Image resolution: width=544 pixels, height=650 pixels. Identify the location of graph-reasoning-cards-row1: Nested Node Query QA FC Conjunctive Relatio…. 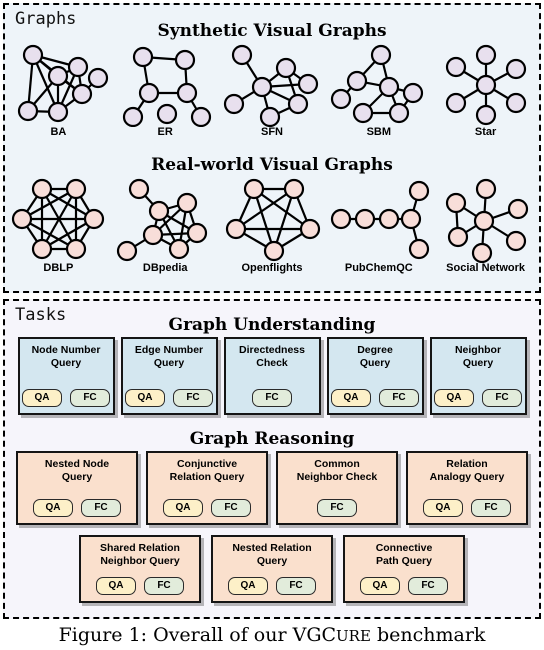
(272, 488).